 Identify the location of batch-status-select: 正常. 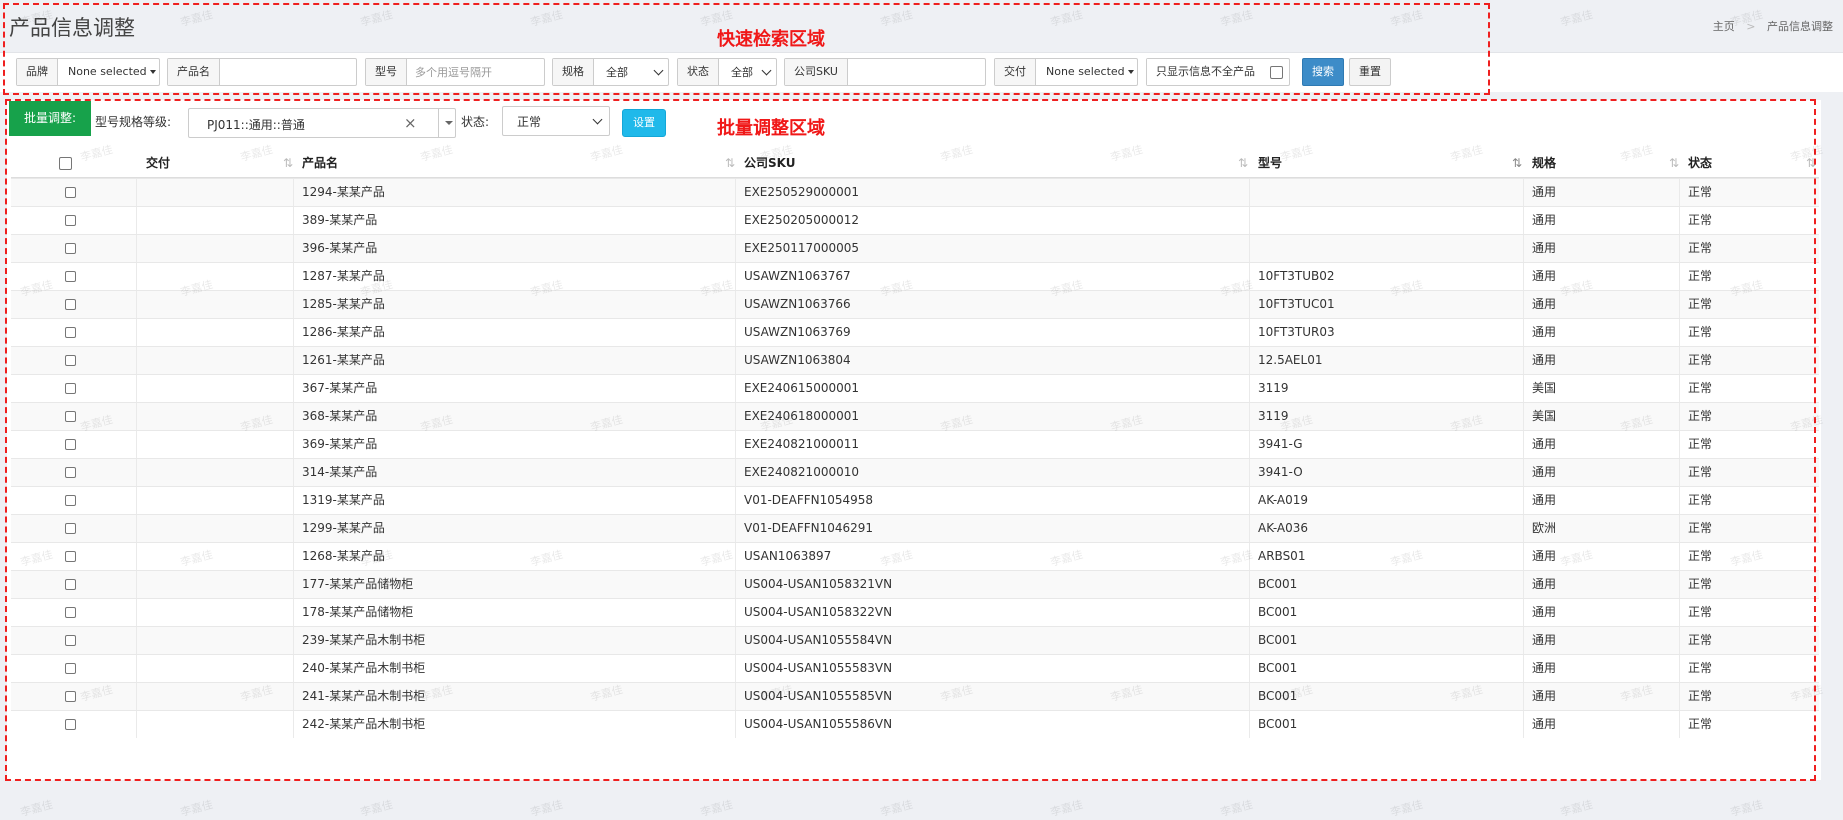
(556, 121).